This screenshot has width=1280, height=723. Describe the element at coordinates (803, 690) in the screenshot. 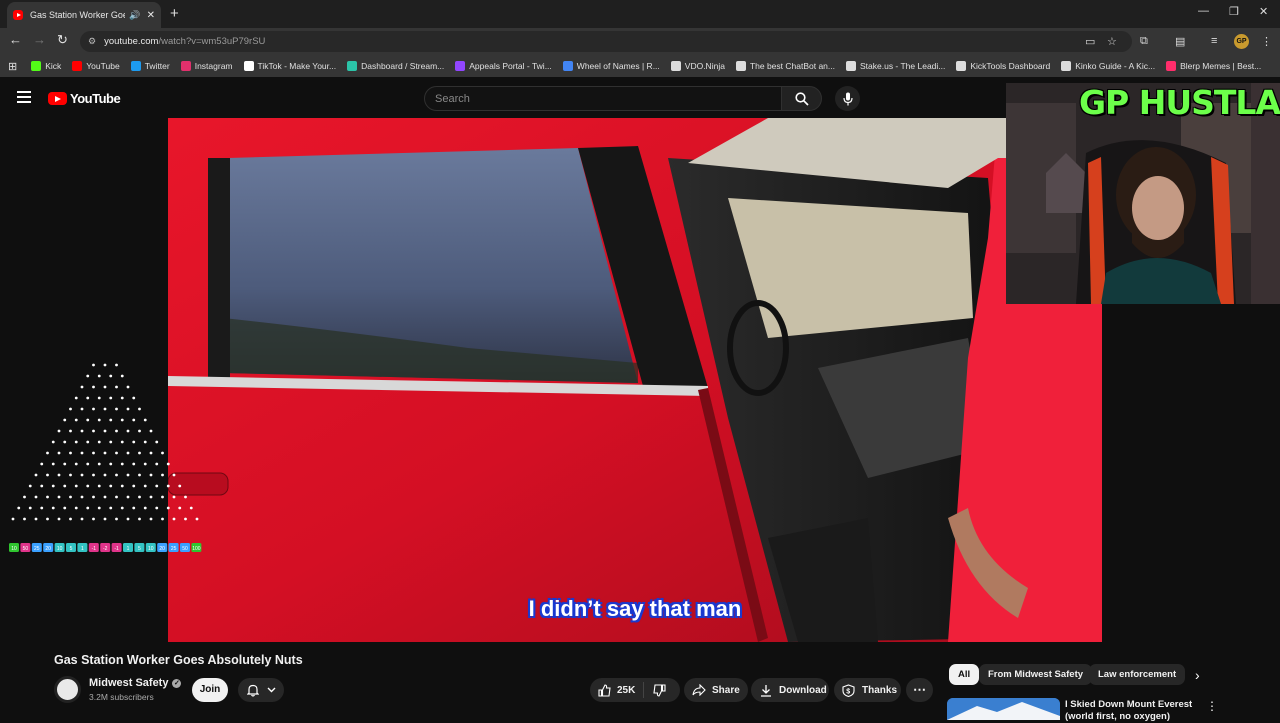

I see `download-label: Download` at that location.